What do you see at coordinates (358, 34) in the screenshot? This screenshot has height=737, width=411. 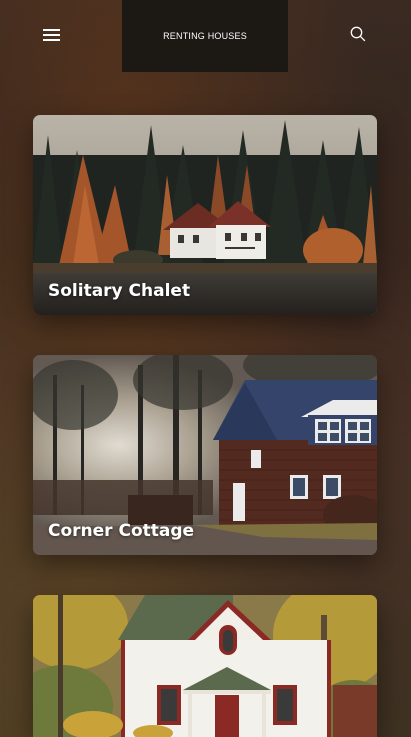 I see `search-icon` at bounding box center [358, 34].